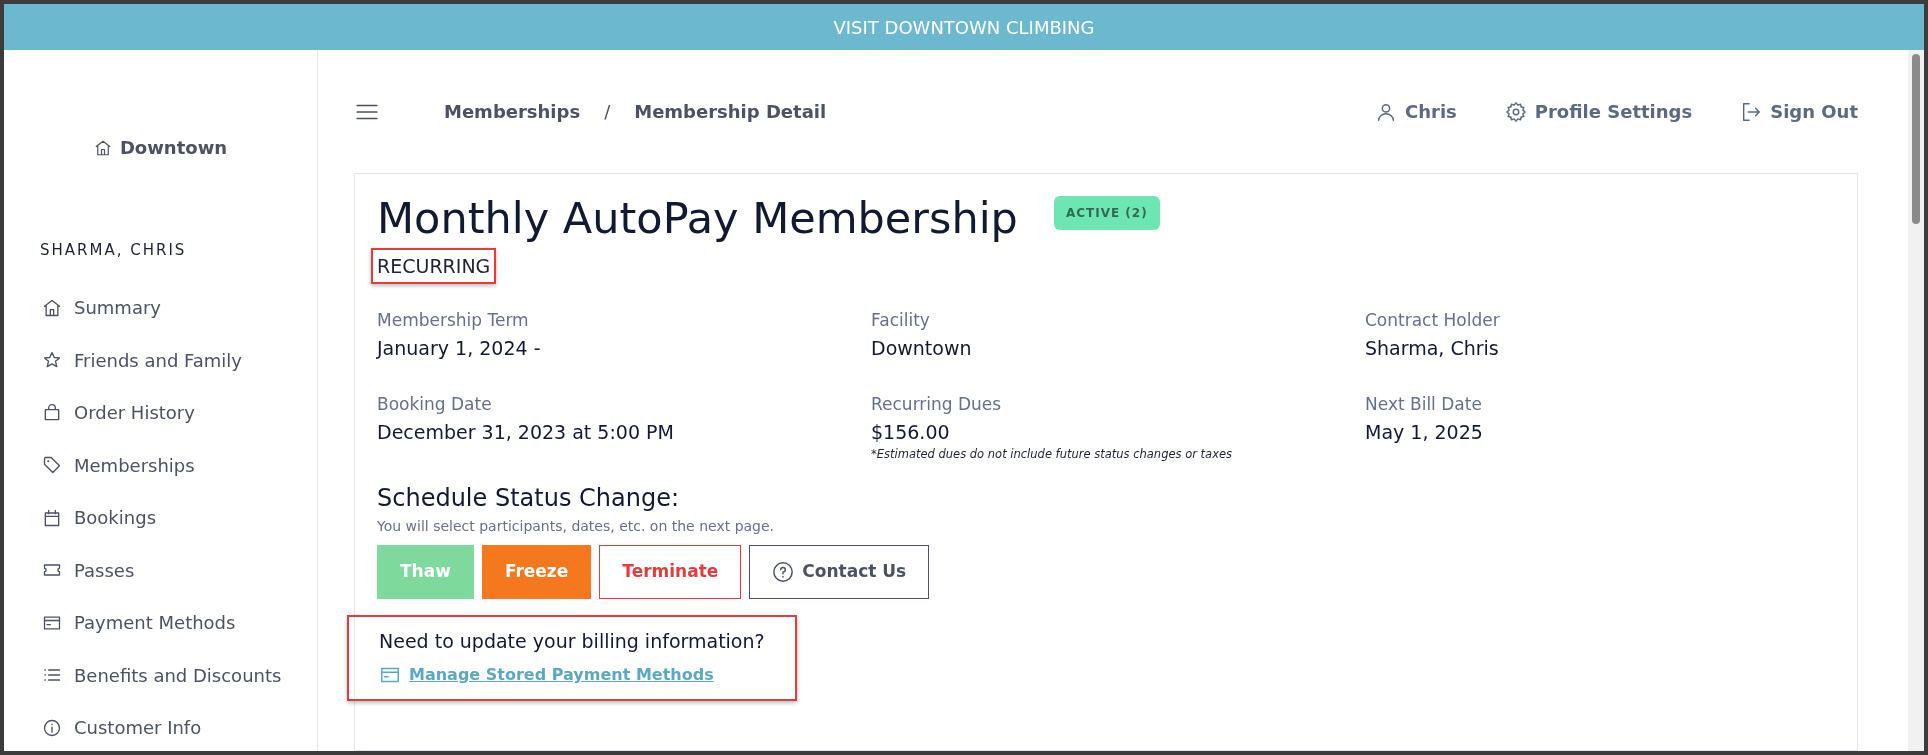 Image resolution: width=1928 pixels, height=755 pixels. Describe the element at coordinates (1598, 111) in the screenshot. I see `profile-settings-link: Profile Settings` at that location.